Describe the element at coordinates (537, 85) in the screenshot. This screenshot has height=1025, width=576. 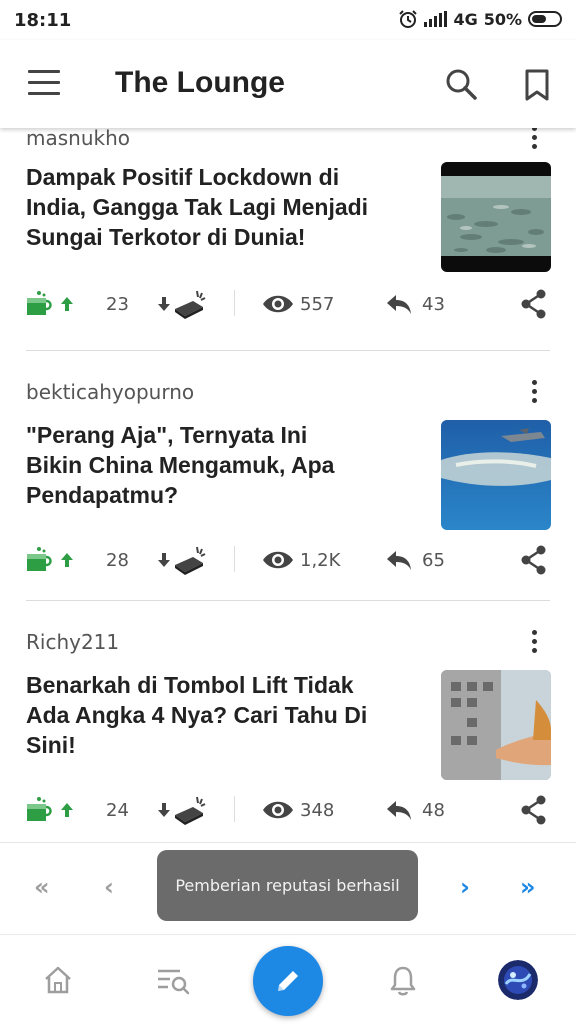
I see `bookmark-icon` at that location.